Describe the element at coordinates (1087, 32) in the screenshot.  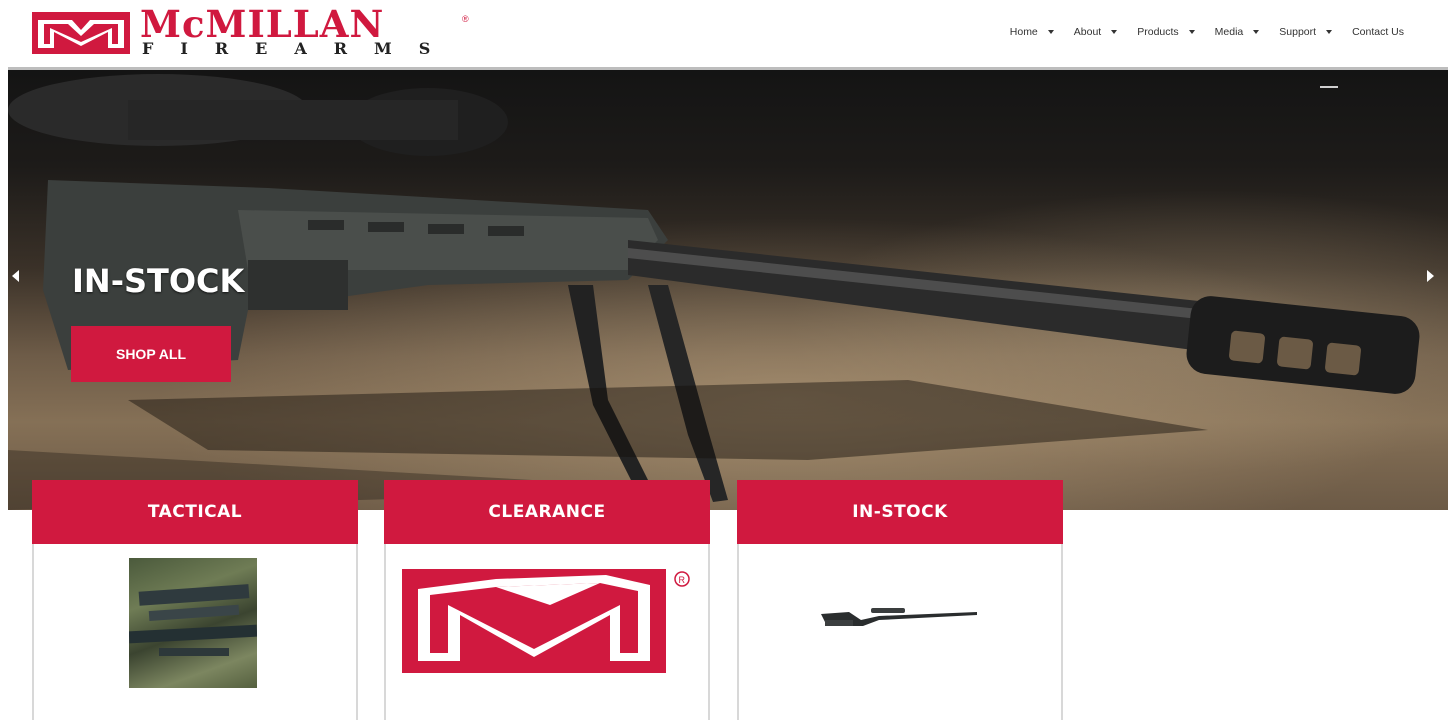
I see `nav-item-label: About` at that location.